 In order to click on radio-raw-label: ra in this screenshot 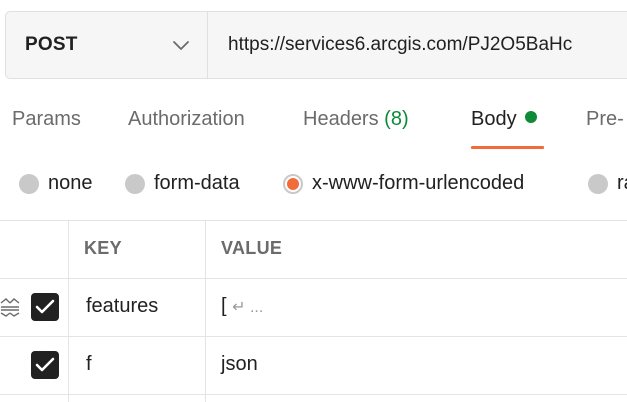, I will do `click(622, 183)`.